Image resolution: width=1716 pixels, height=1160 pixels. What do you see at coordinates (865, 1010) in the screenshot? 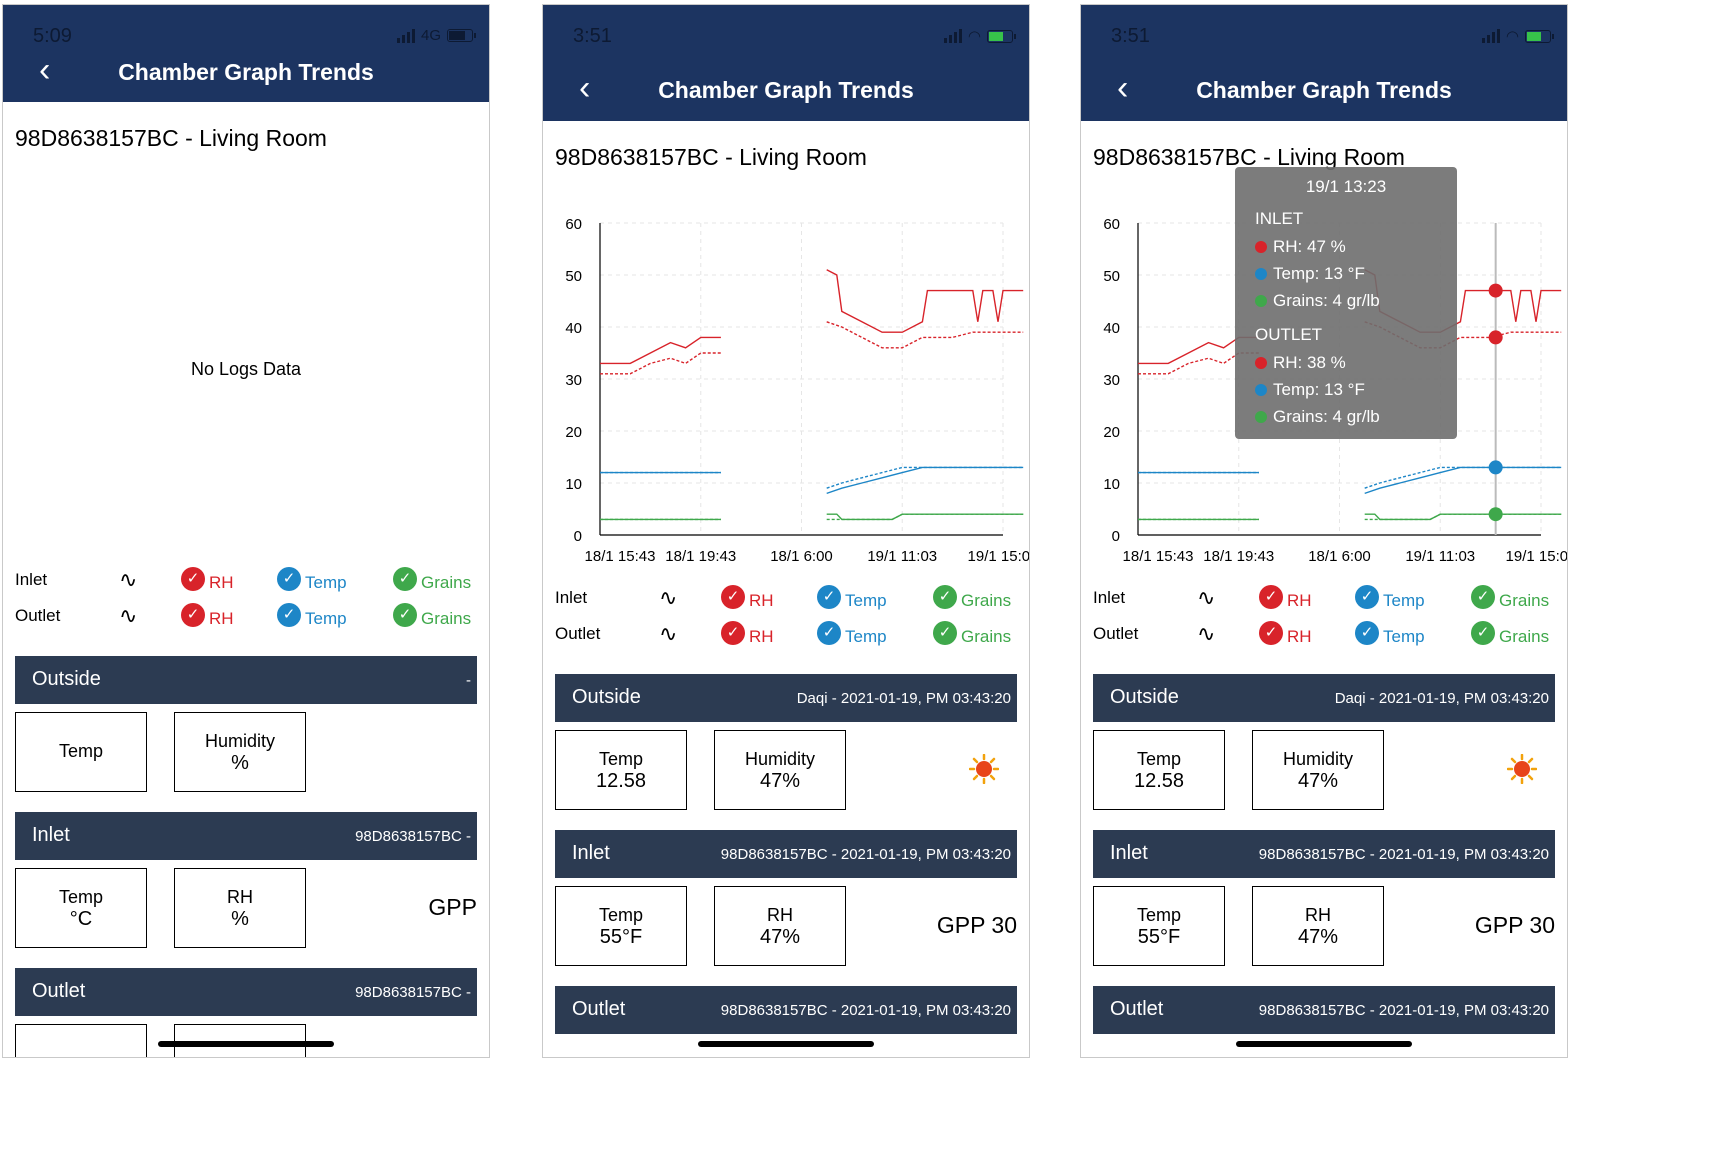
I see `section-info: 98D8638157BC - 2021-01-19, PM 03:43:20` at bounding box center [865, 1010].